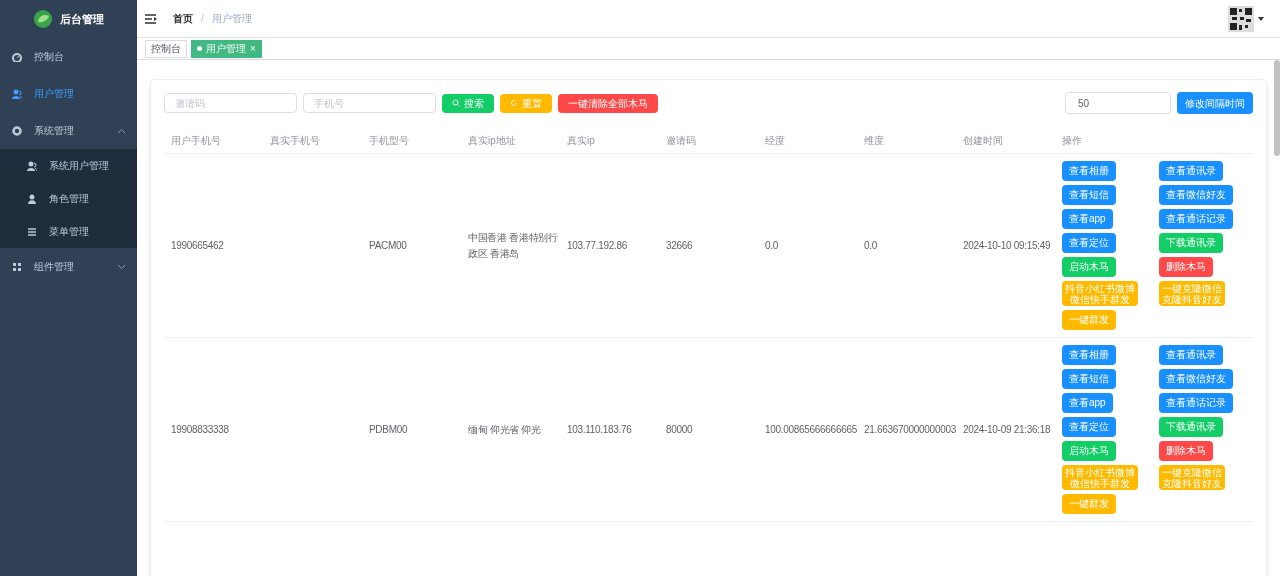  What do you see at coordinates (1241, 18) in the screenshot?
I see `qr-code-avatar` at bounding box center [1241, 18].